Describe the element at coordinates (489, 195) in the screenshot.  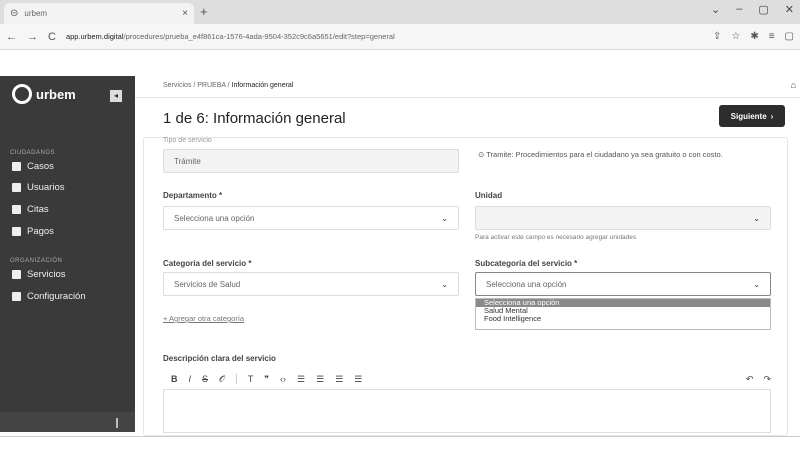
I see `unidad-label: Unidad` at that location.